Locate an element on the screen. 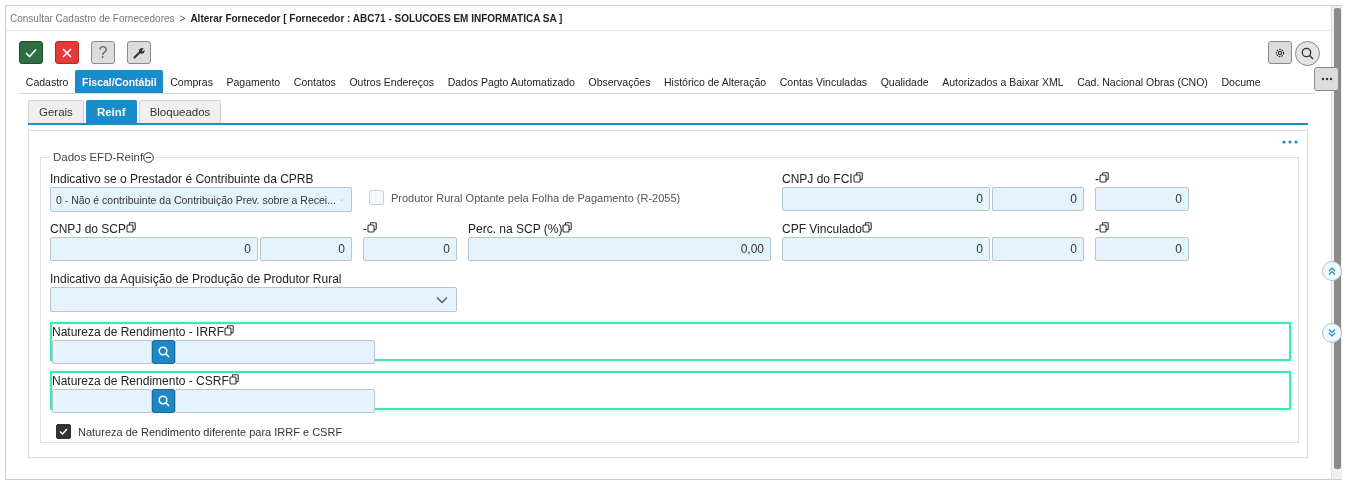 This screenshot has height=485, width=1347. tab: Contatos is located at coordinates (315, 81).